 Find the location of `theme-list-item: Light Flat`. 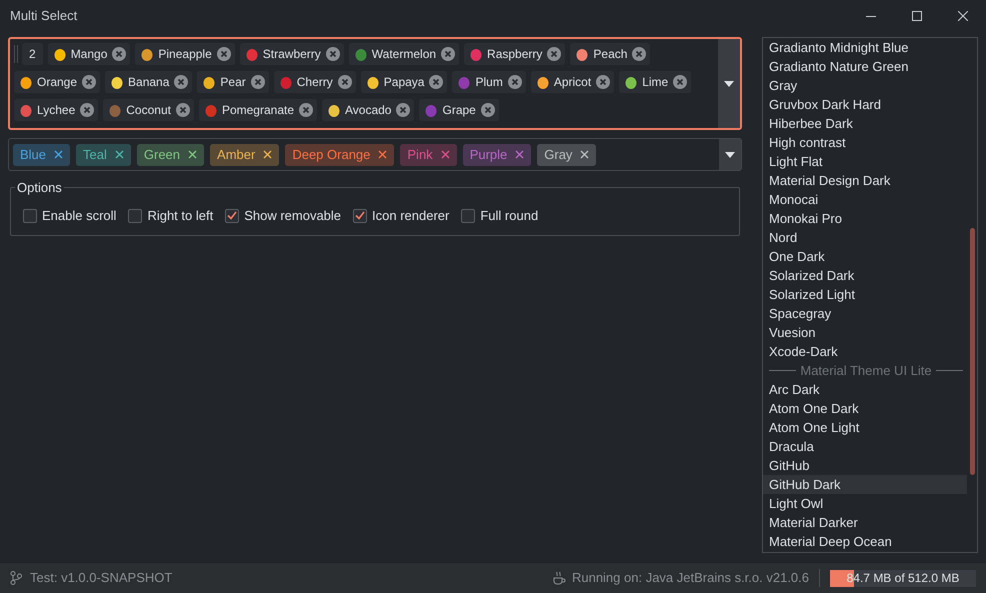

theme-list-item: Light Flat is located at coordinates (865, 161).